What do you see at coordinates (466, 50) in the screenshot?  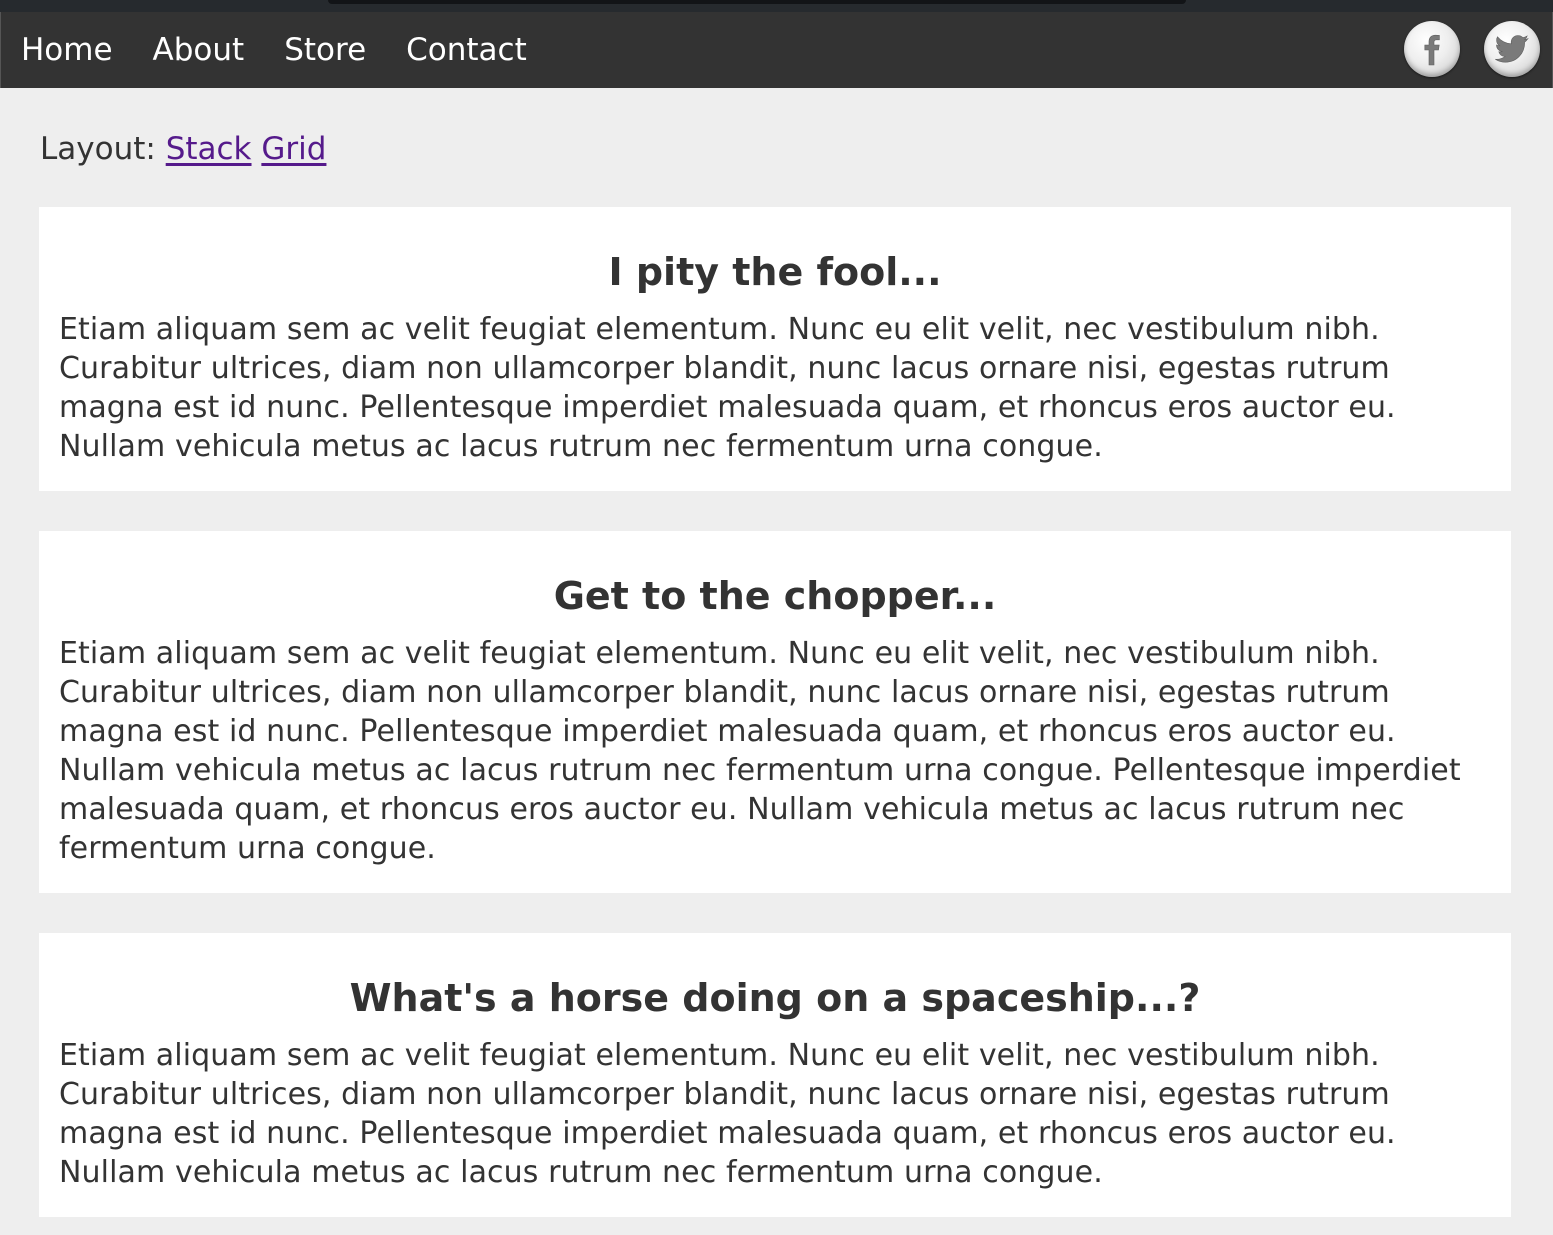 I see `nav-link-contact: Contact` at bounding box center [466, 50].